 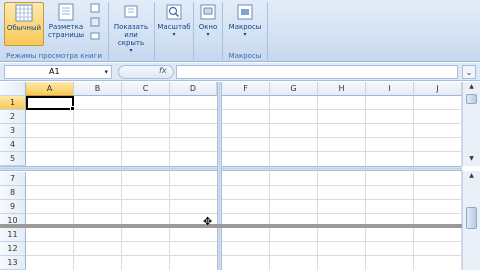 What do you see at coordinates (24, 13) in the screenshot?
I see `normal-view-icon` at bounding box center [24, 13].